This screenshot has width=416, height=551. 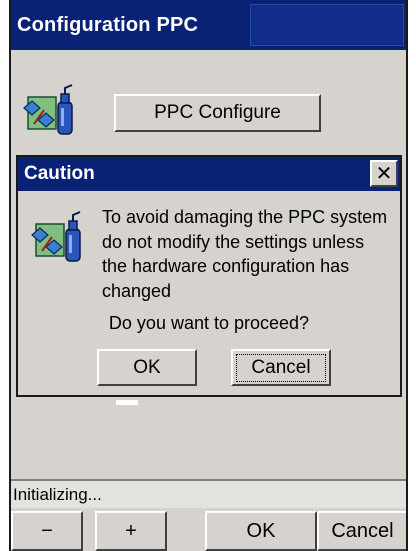 I want to click on dialog-cancel-label: Cancel, so click(x=281, y=367).